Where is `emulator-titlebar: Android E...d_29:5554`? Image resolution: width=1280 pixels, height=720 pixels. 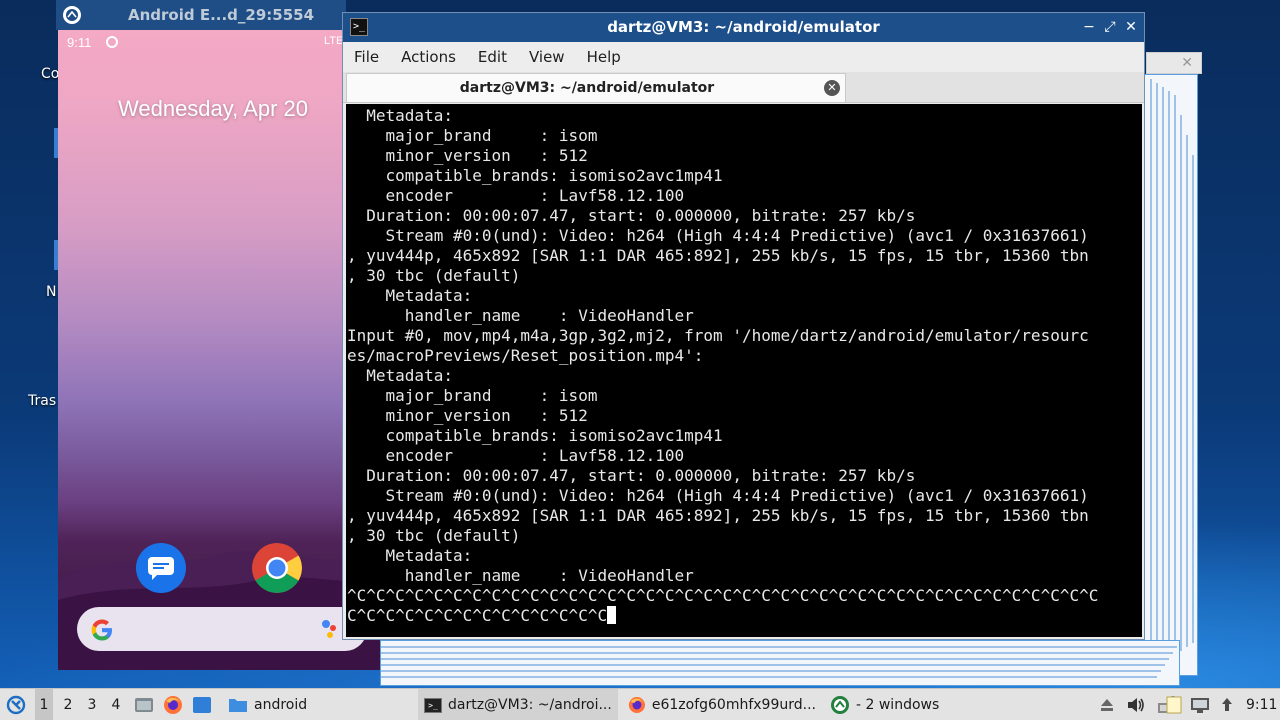 emulator-titlebar: Android E...d_29:5554 is located at coordinates (201, 15).